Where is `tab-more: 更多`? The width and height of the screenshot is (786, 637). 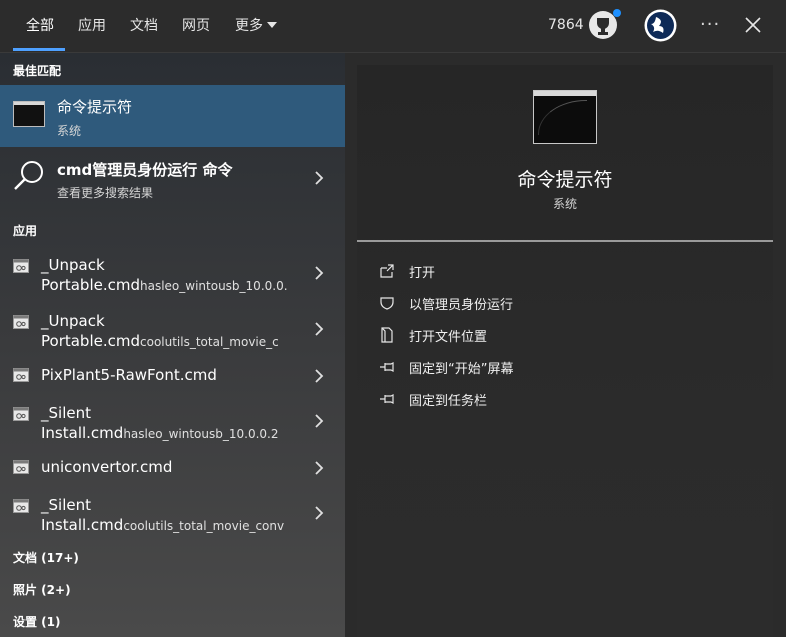
tab-more: 更多 is located at coordinates (256, 26).